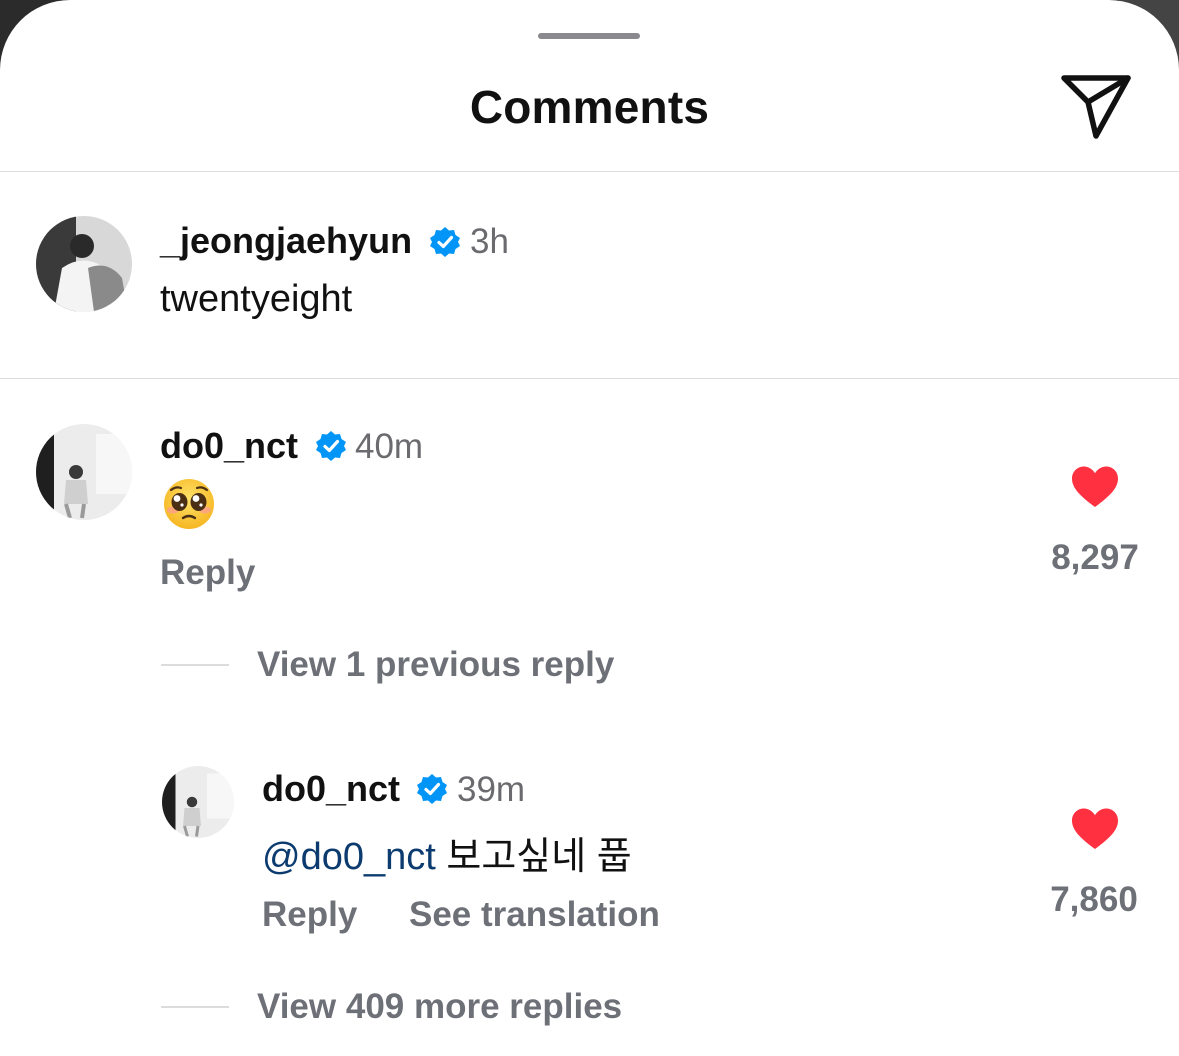  Describe the element at coordinates (389, 446) in the screenshot. I see `timestamp: 40m` at that location.